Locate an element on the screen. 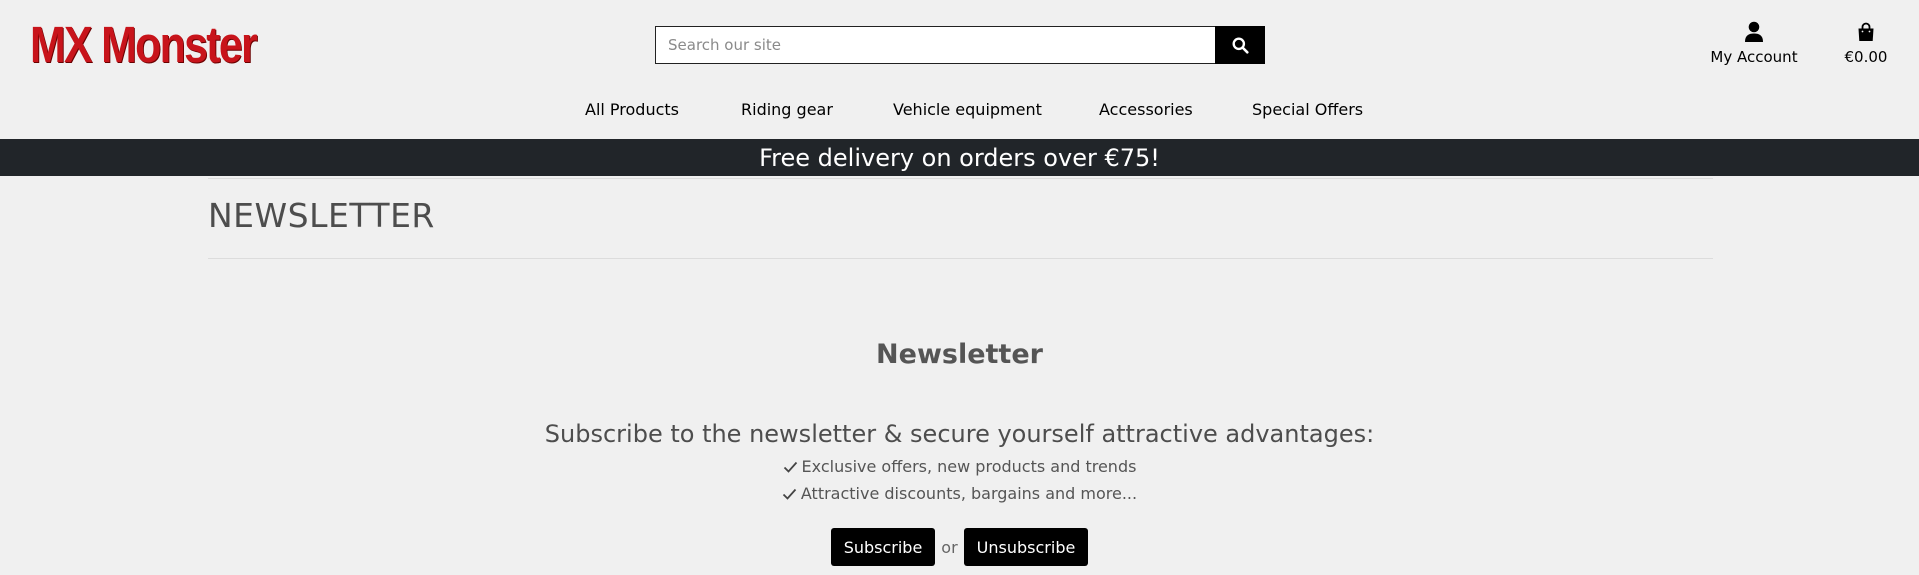  logo-text: MX Monster is located at coordinates (144, 44).